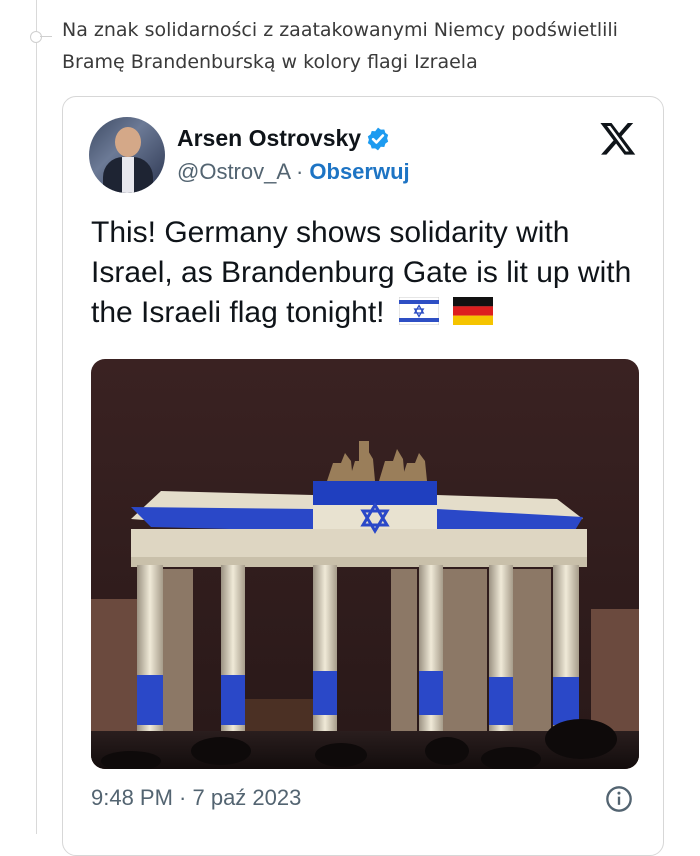 This screenshot has width=700, height=856. Describe the element at coordinates (619, 799) in the screenshot. I see `info-icon` at that location.